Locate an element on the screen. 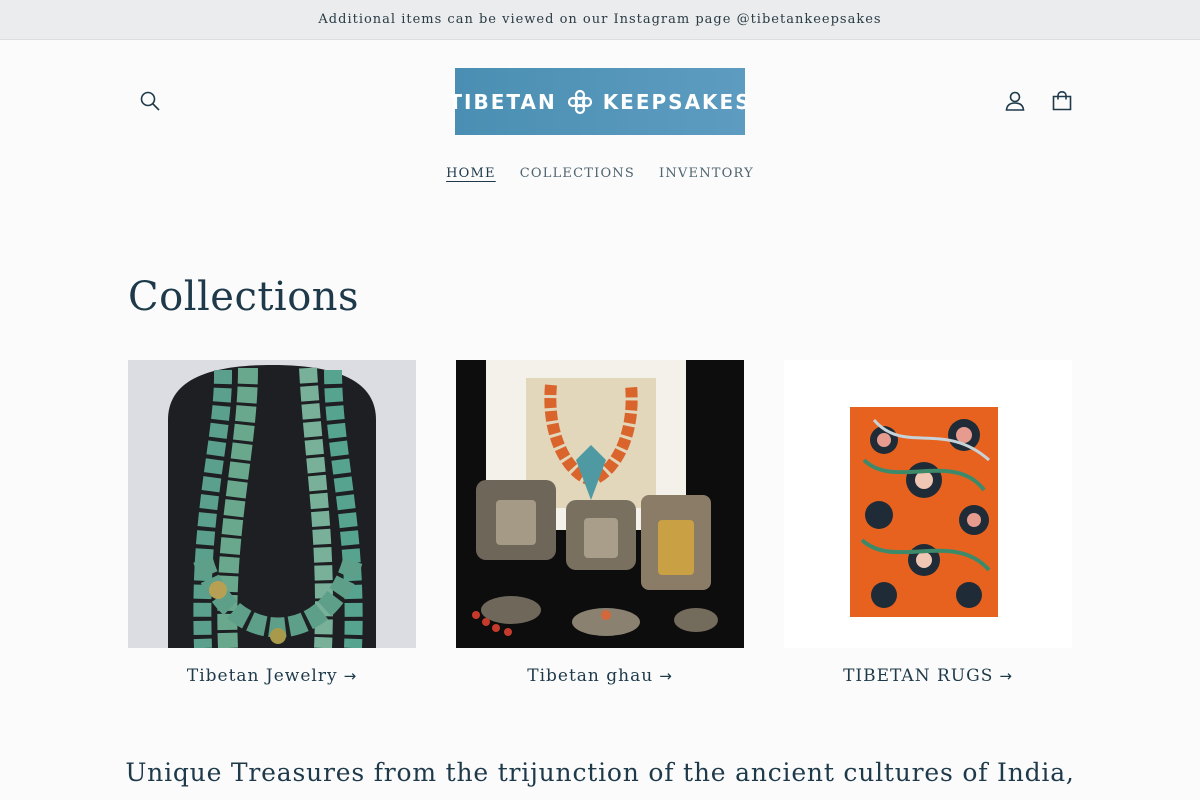 This screenshot has height=800, width=1200. logo-text-right: KEEPSAKES is located at coordinates (677, 101).